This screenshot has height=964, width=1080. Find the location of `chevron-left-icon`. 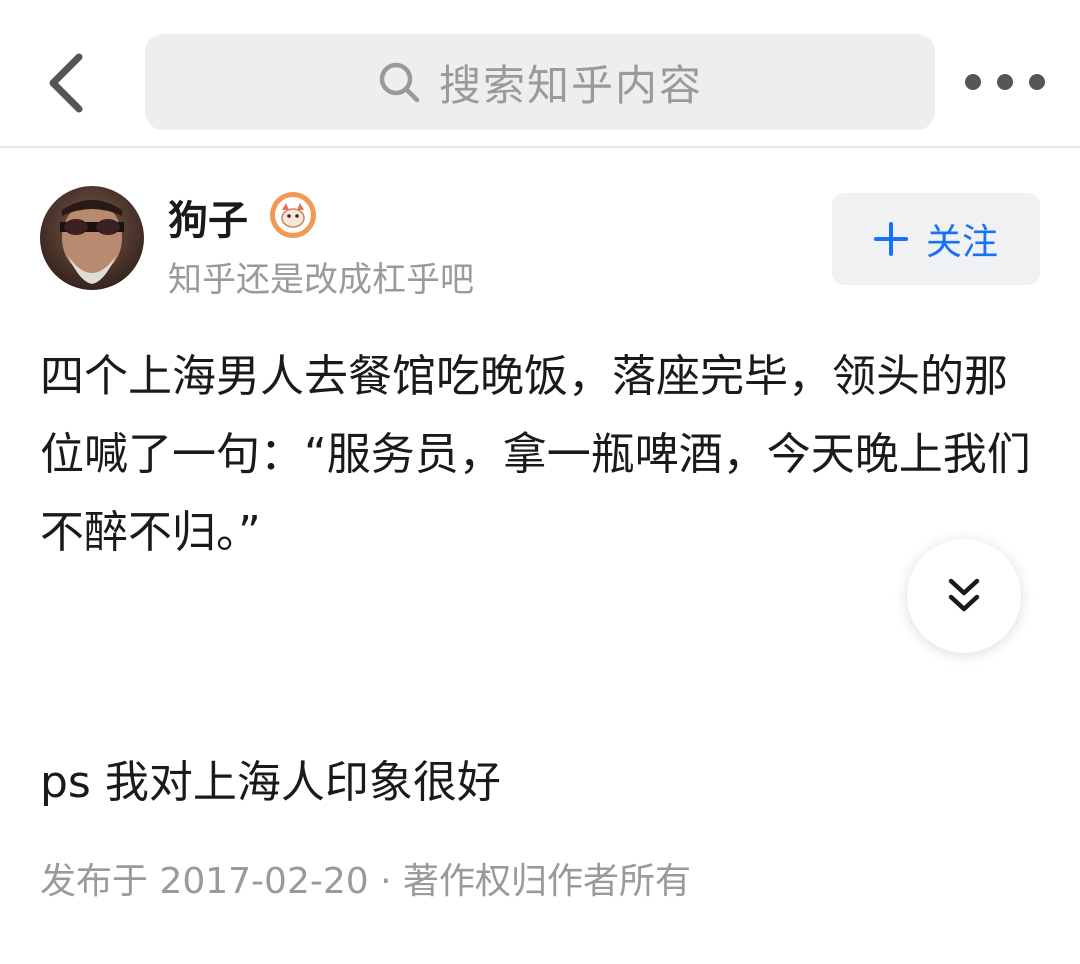

chevron-left-icon is located at coordinates (66, 83).